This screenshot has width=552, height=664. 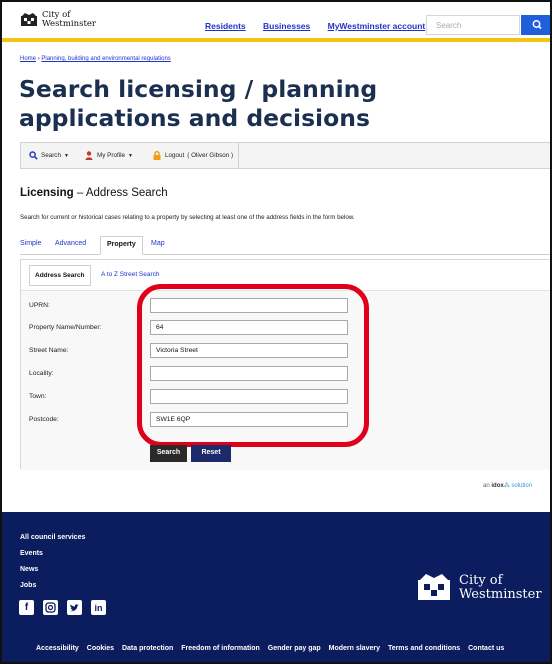 I want to click on footer-accessibility: Accessibility, so click(x=57, y=648).